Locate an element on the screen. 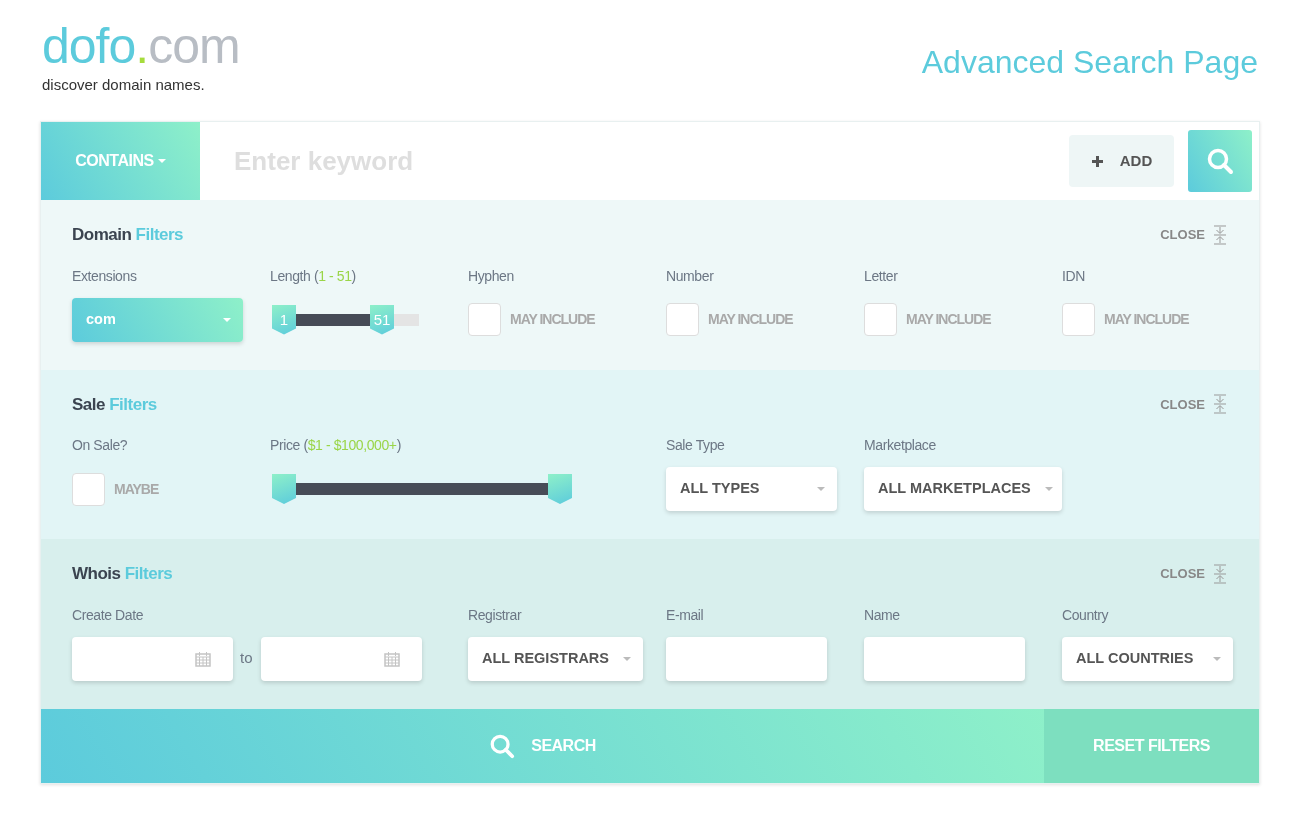 This screenshot has height=823, width=1299. search-button: SEARCH is located at coordinates (542, 745).